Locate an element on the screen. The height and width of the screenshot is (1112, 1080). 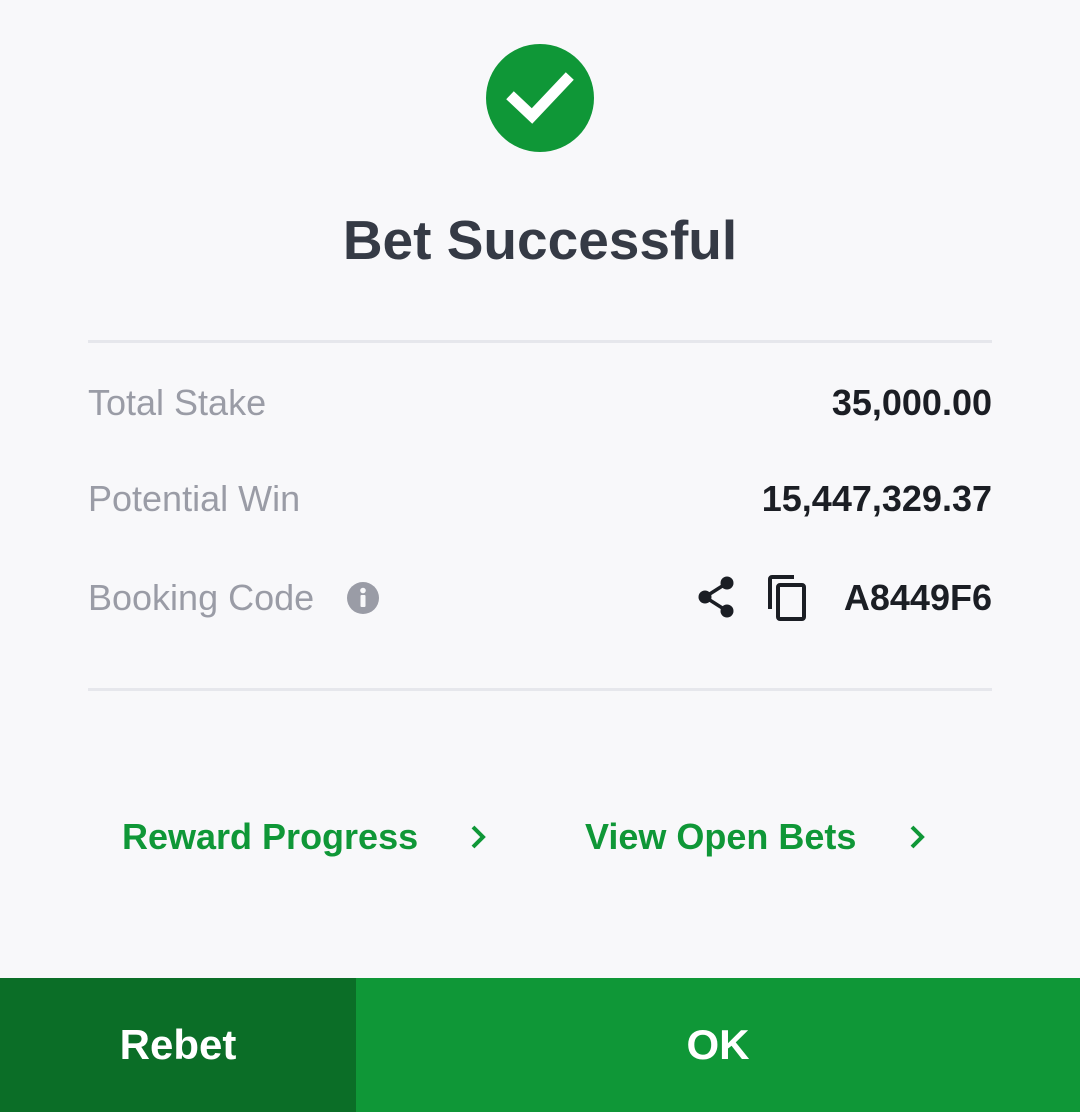
total-stake-value: 35,000.00 is located at coordinates (911, 402).